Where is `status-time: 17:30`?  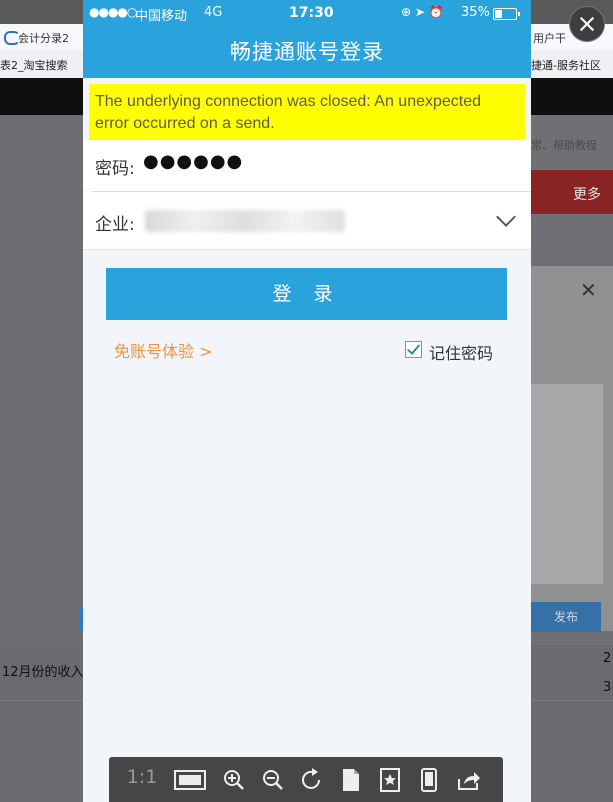
status-time: 17:30 is located at coordinates (311, 13).